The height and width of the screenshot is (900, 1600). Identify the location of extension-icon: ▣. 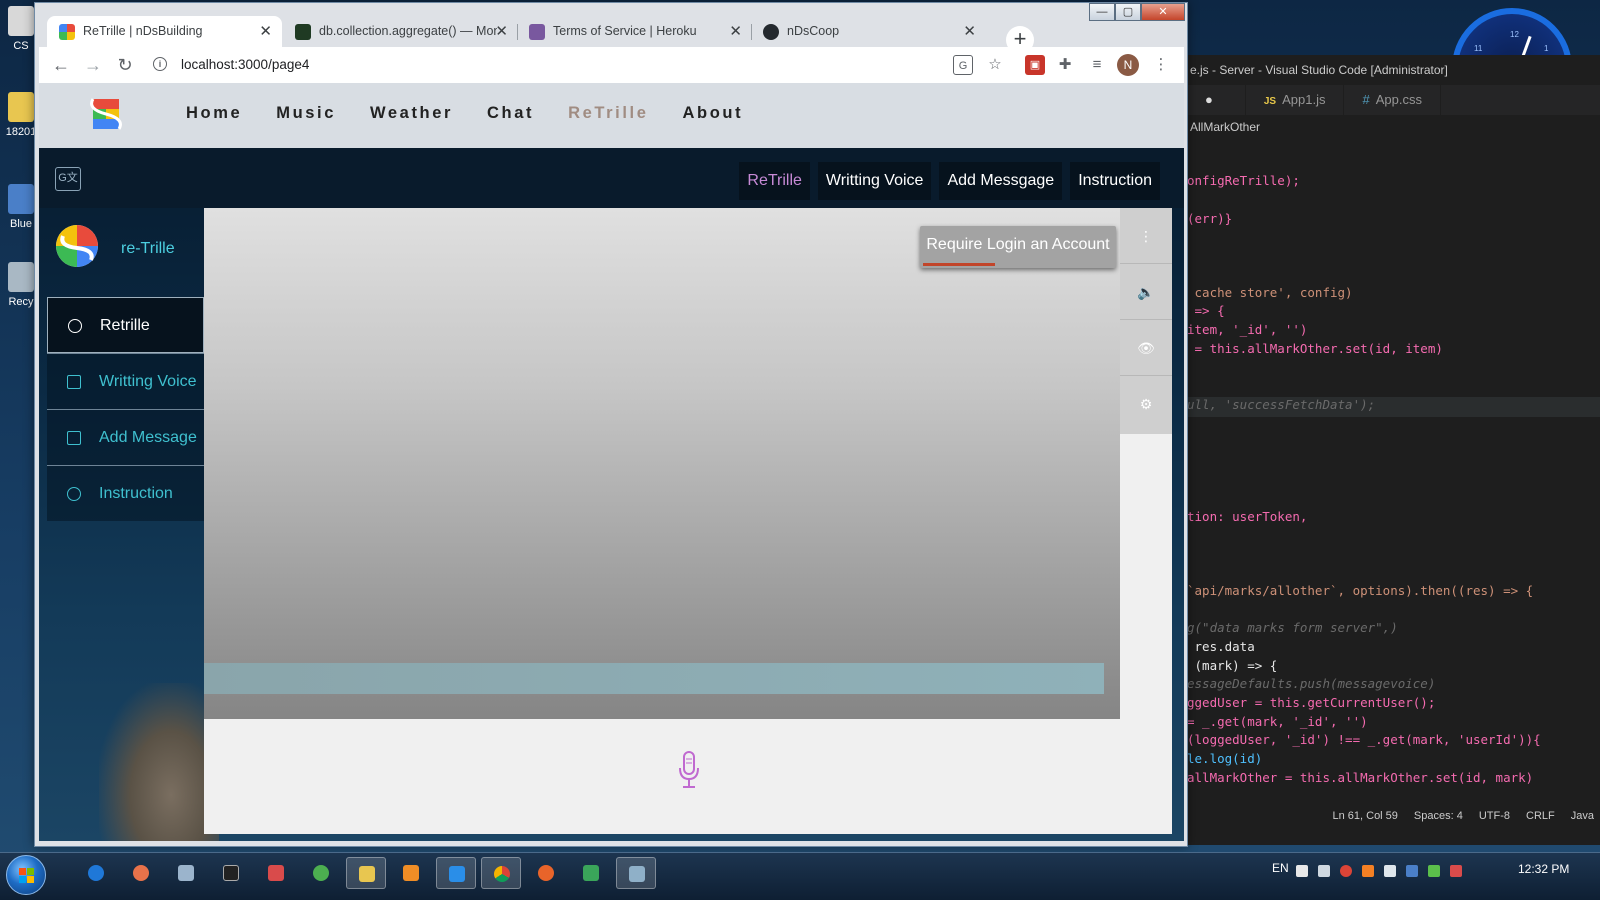
(1035, 65).